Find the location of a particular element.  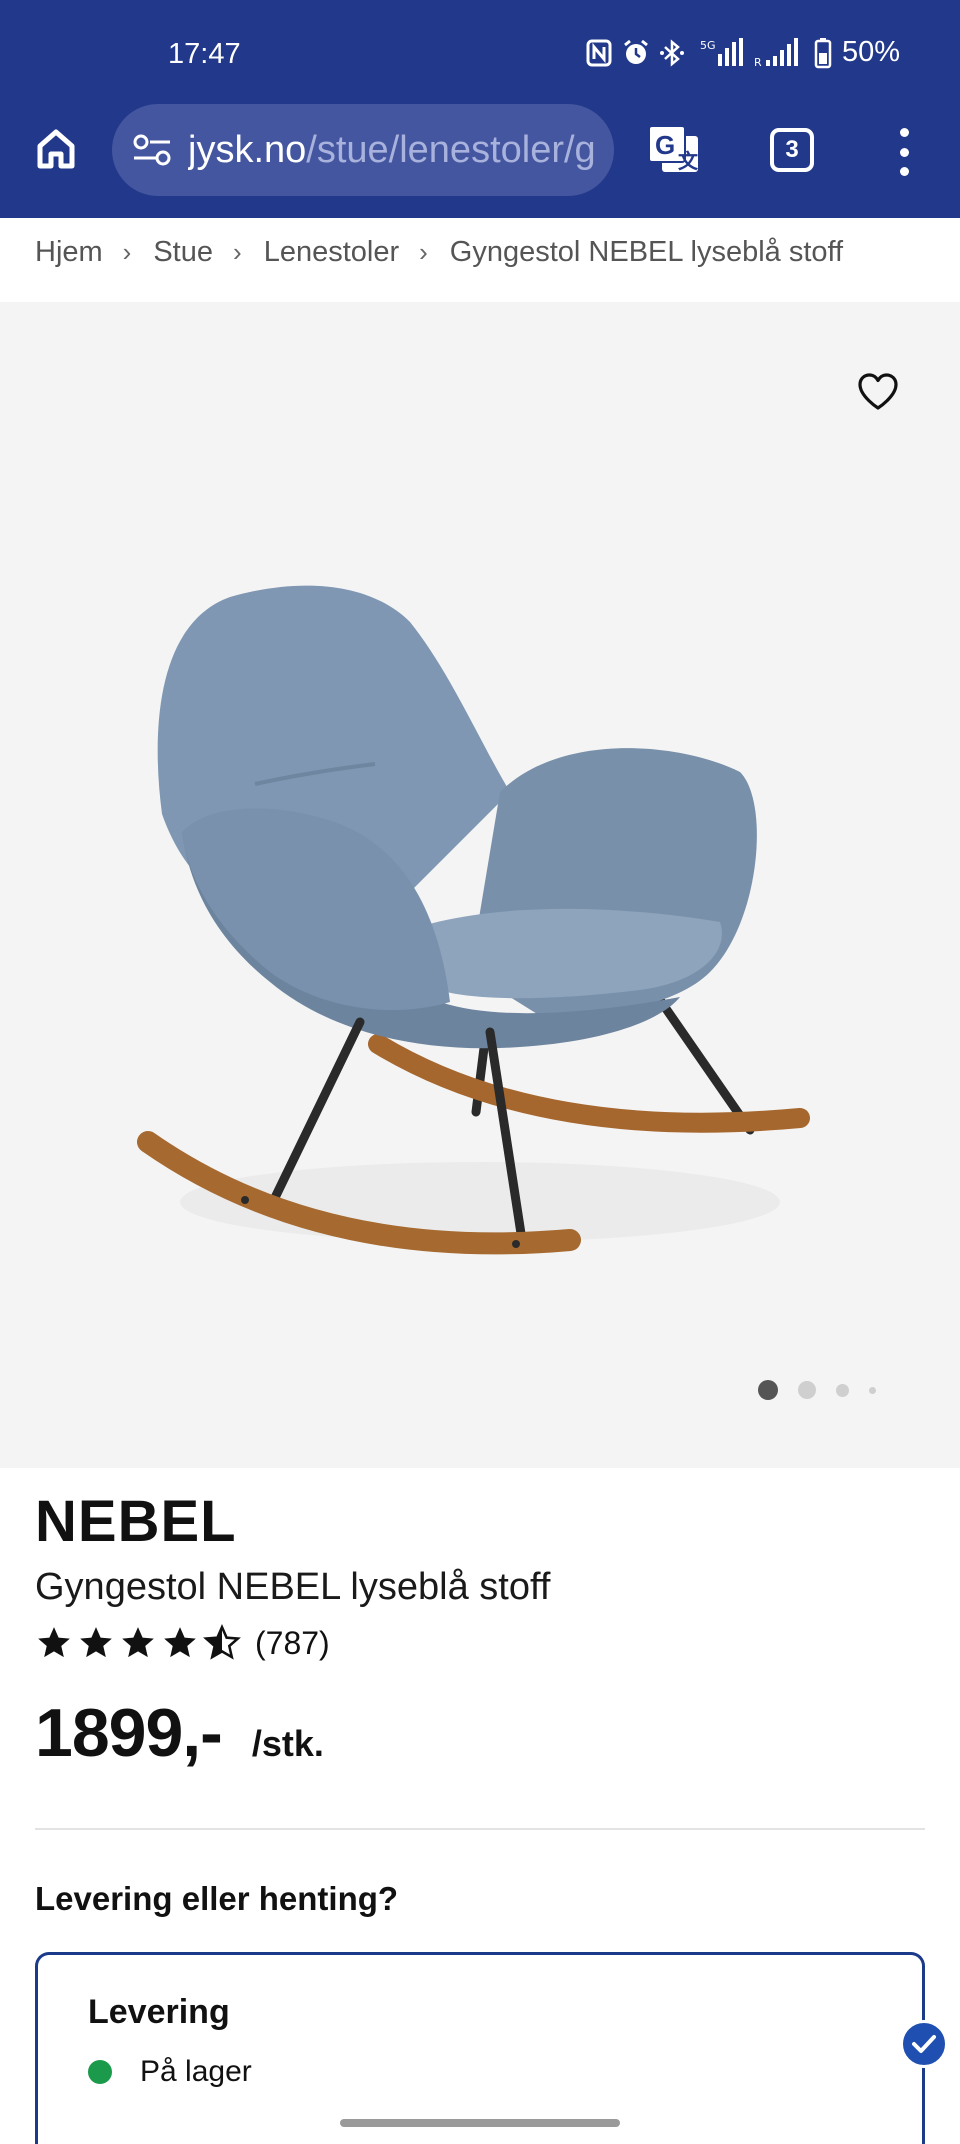

home-icon is located at coordinates (56, 149).